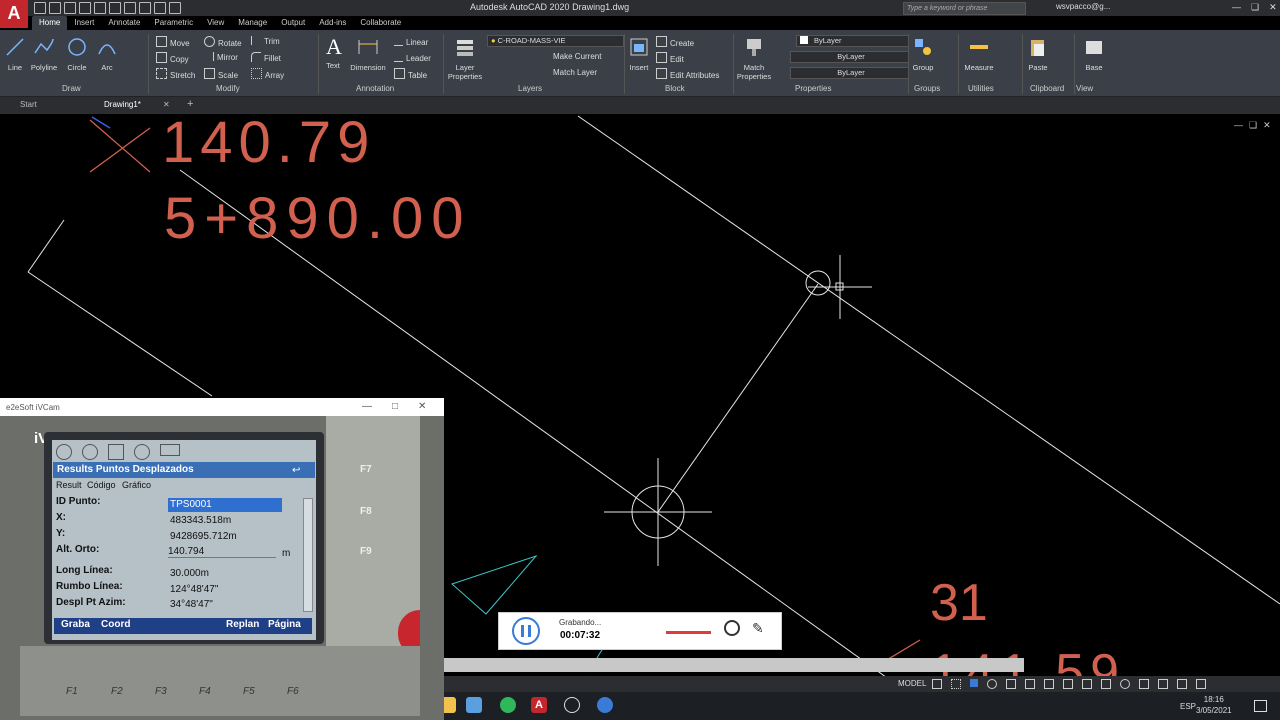 Image resolution: width=1280 pixels, height=720 pixels. Describe the element at coordinates (675, 88) in the screenshot. I see `block-panel-label: Block` at that location.